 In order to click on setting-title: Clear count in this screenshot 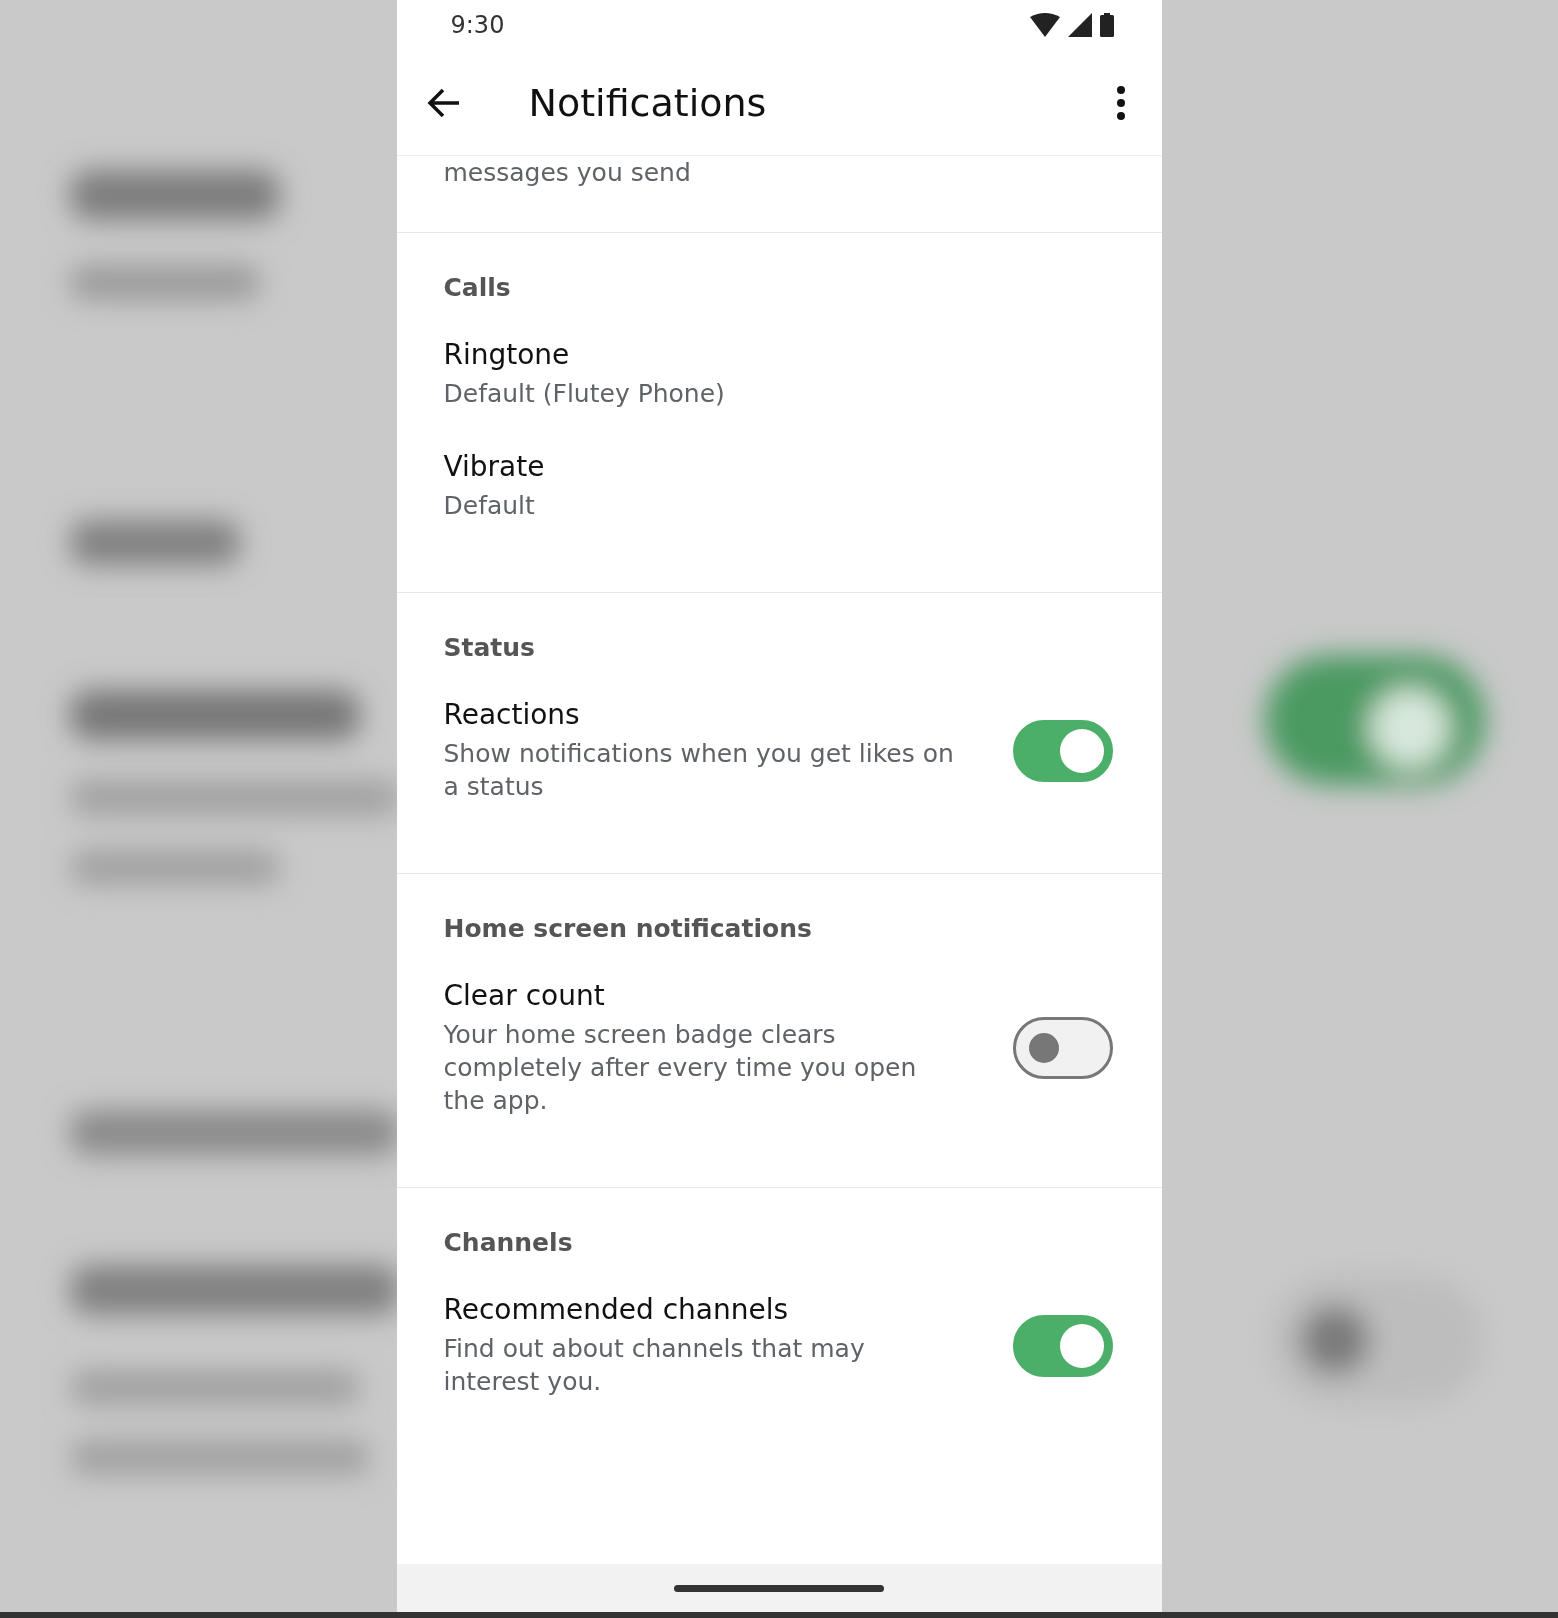, I will do `click(524, 995)`.